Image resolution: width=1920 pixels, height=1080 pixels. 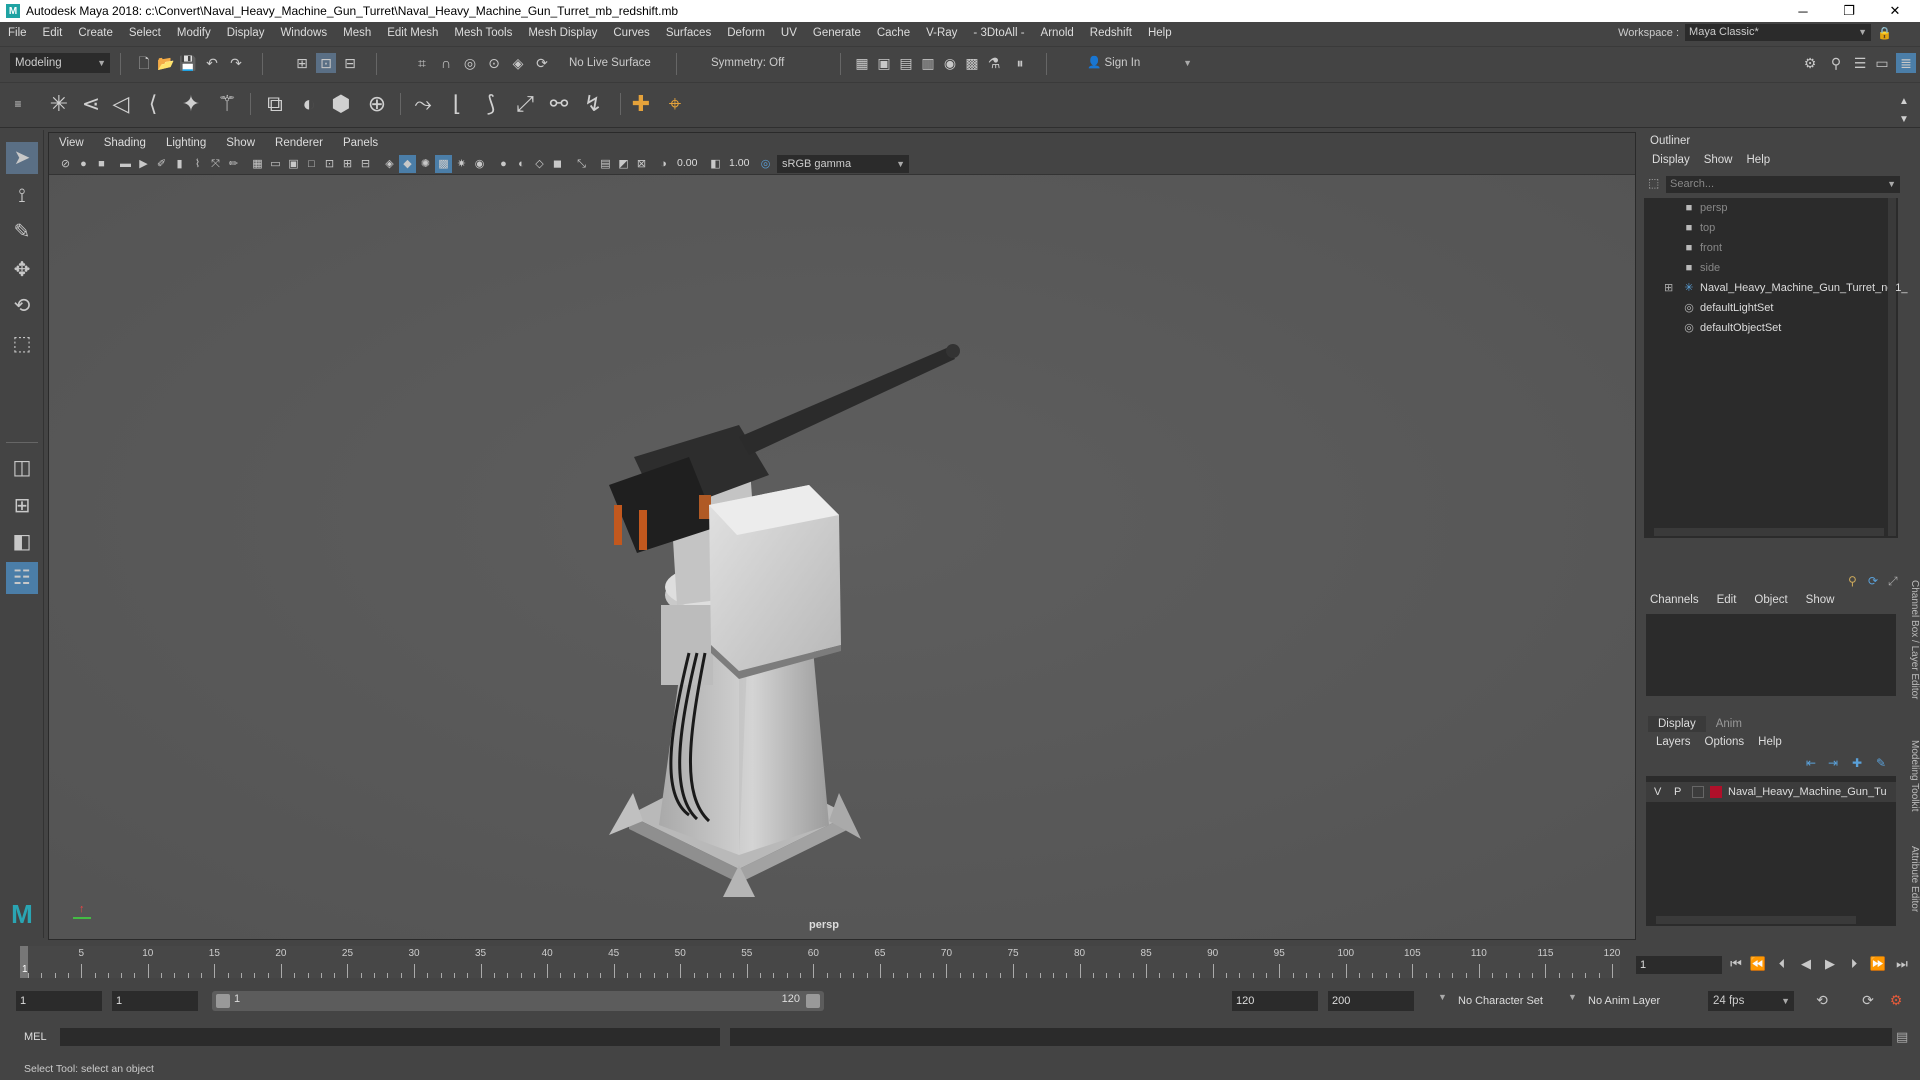 I want to click on live-surface-field: No Live Surface, so click(x=614, y=63).